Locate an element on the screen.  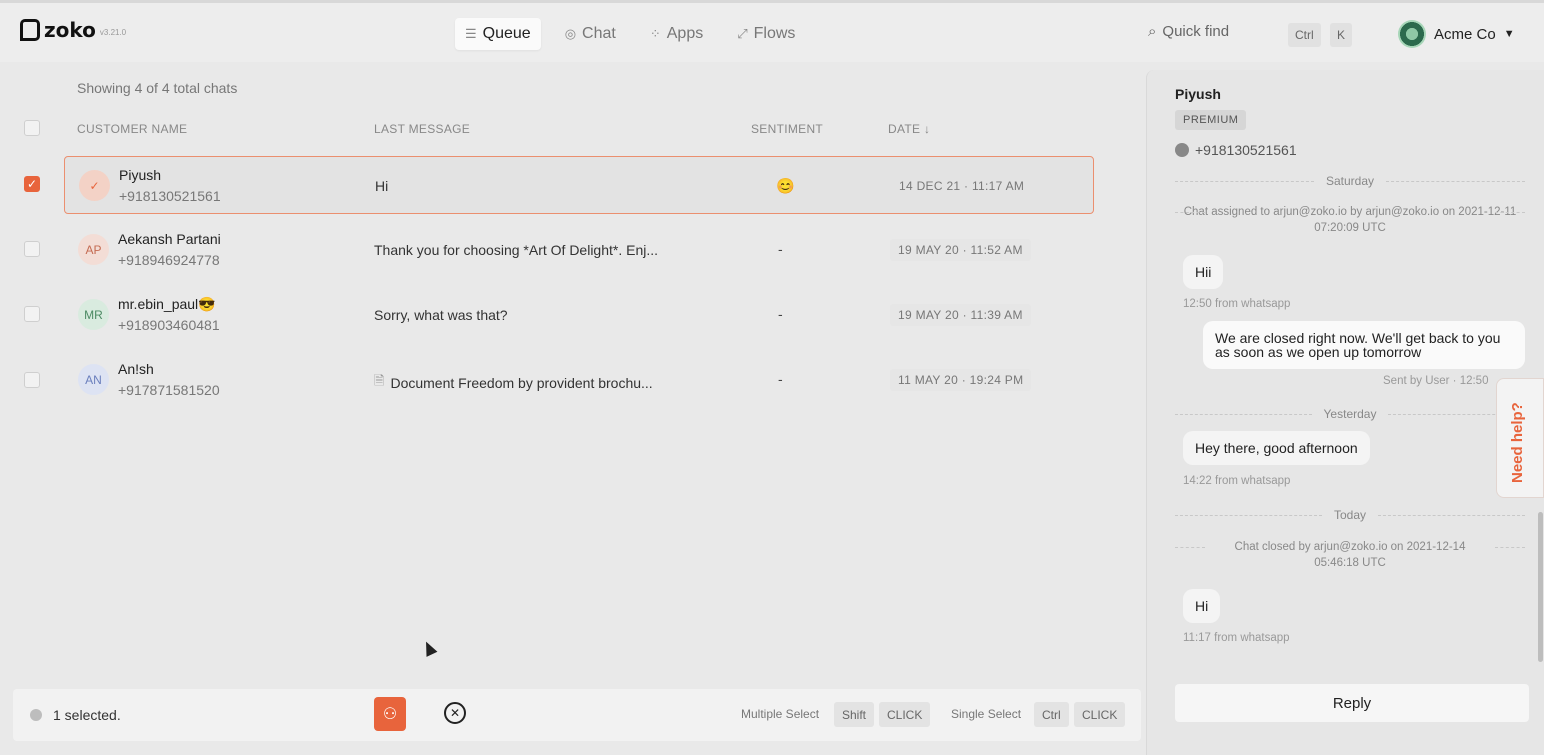
close-chat-icon: ✕ is located at coordinates (455, 713).